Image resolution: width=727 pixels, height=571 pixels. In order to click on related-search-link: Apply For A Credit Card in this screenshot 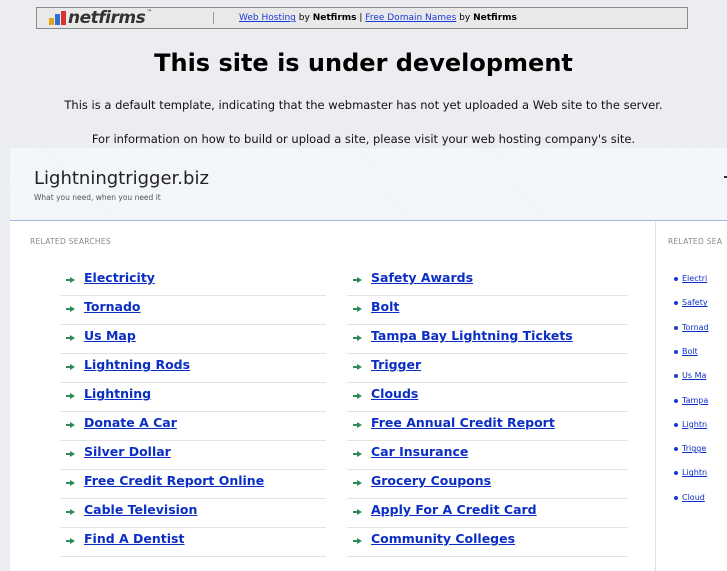, I will do `click(487, 513)`.